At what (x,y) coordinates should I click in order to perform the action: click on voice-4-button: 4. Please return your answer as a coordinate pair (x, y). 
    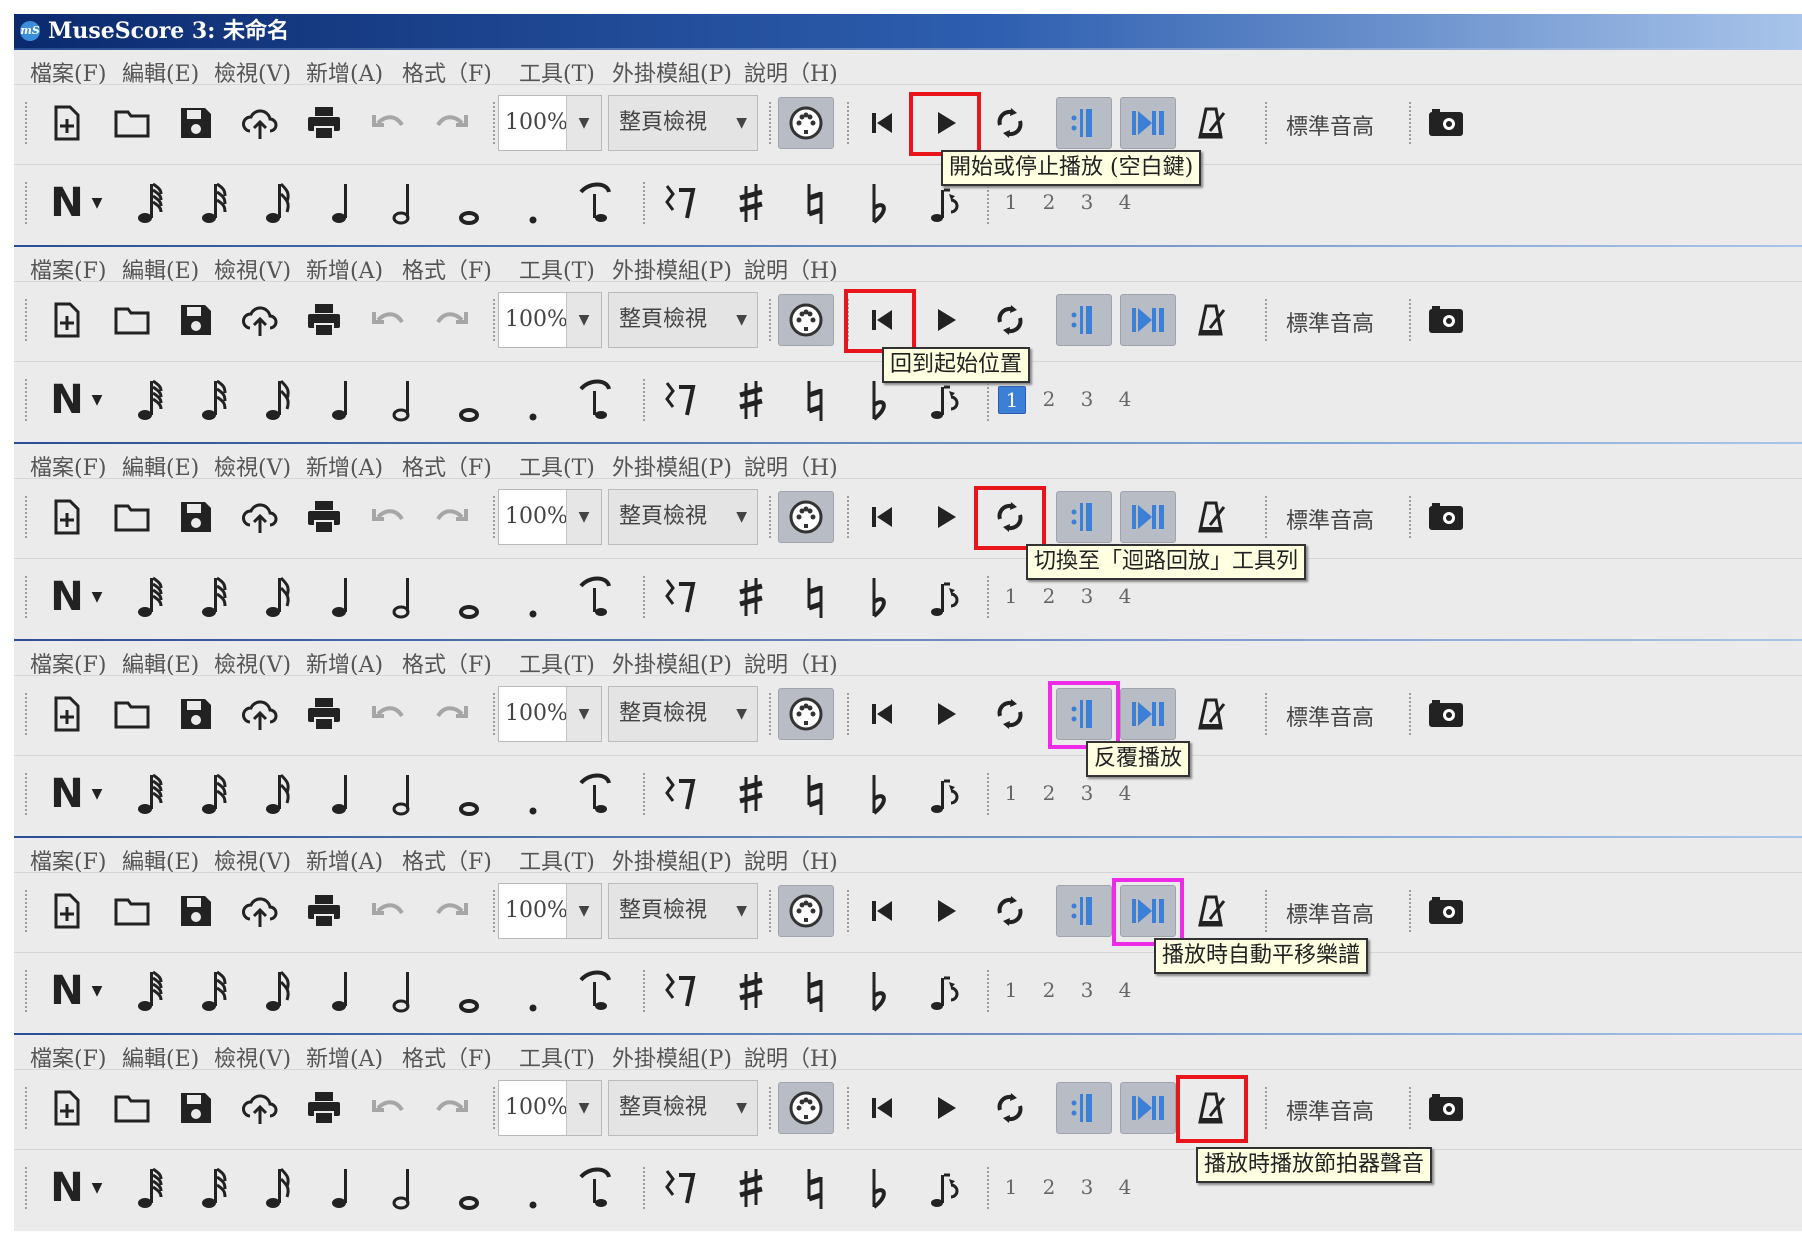
    Looking at the image, I should click on (1125, 202).